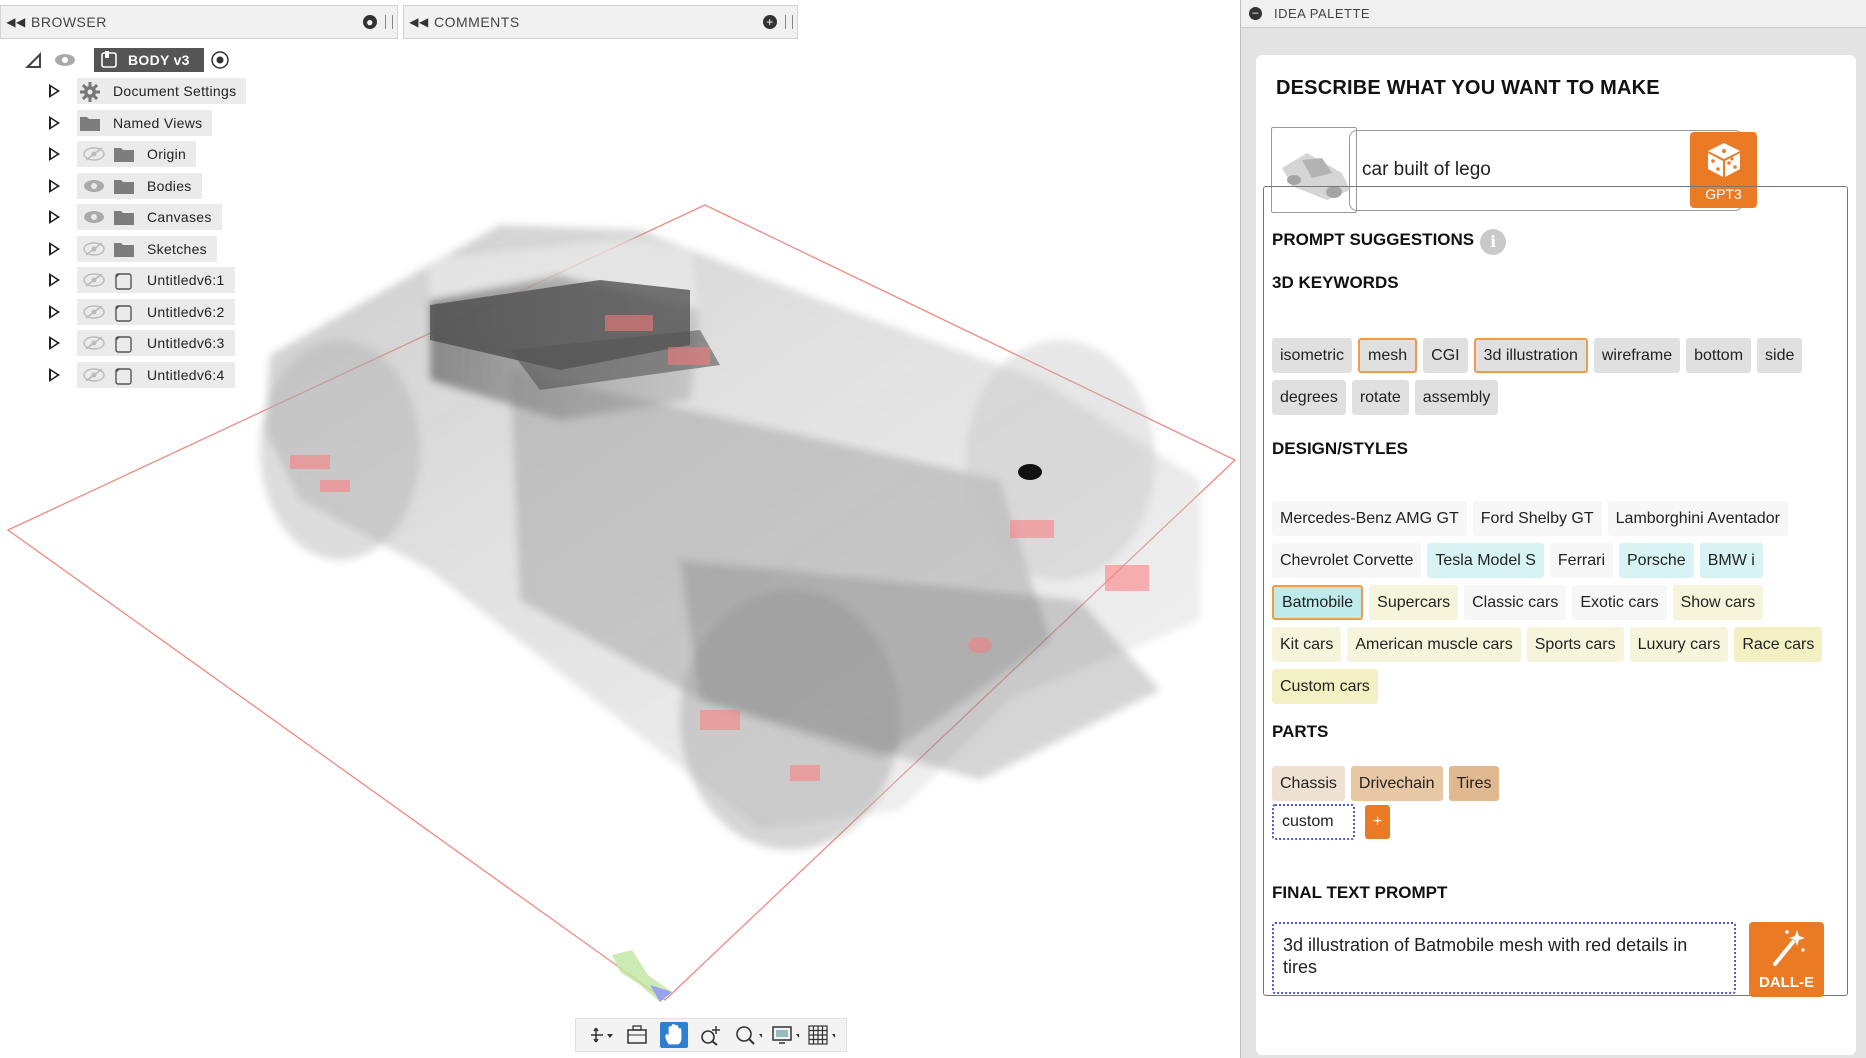 This screenshot has width=1866, height=1058. Describe the element at coordinates (1581, 560) in the screenshot. I see `style-chip: Ferrari` at that location.